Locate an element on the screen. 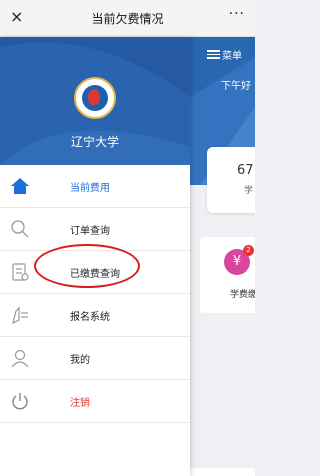  search-icon is located at coordinates (20, 229).